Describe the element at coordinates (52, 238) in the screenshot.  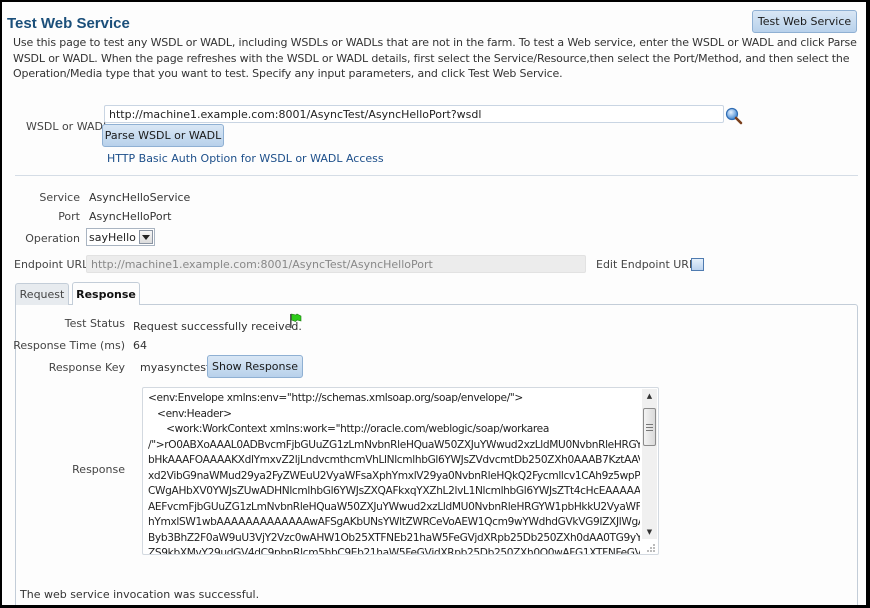
I see `operation-label: Operation` at that location.